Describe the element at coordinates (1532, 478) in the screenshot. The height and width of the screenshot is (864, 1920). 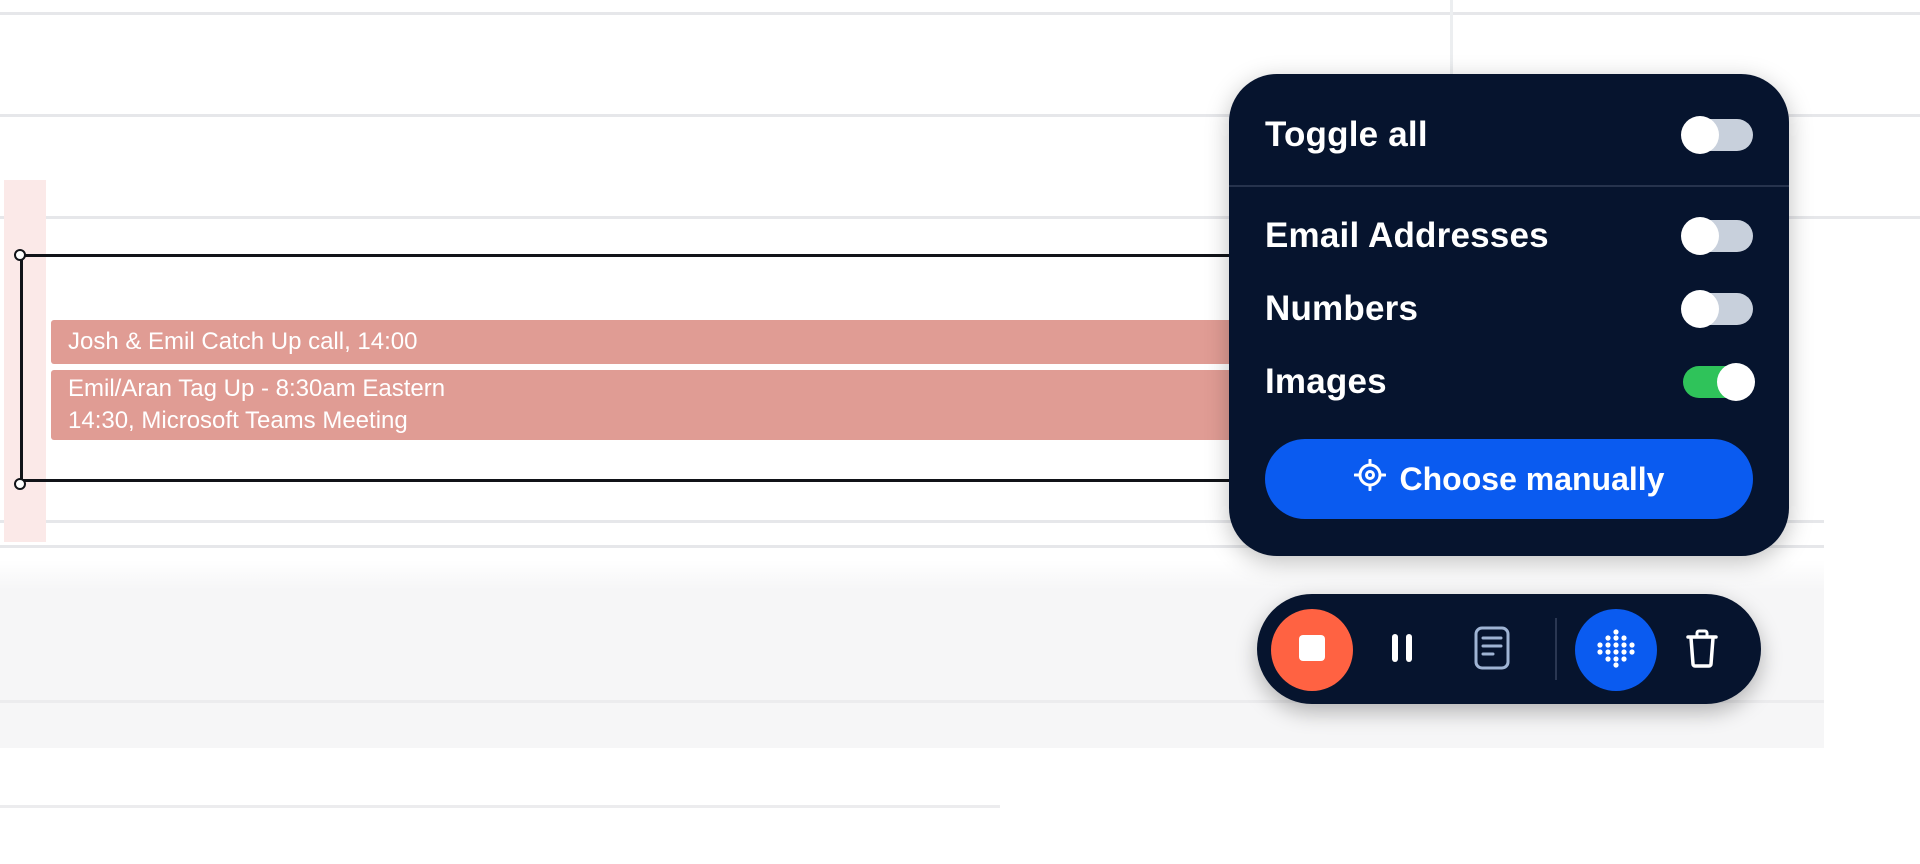
I see `choose-manually-label: Choose manually` at that location.